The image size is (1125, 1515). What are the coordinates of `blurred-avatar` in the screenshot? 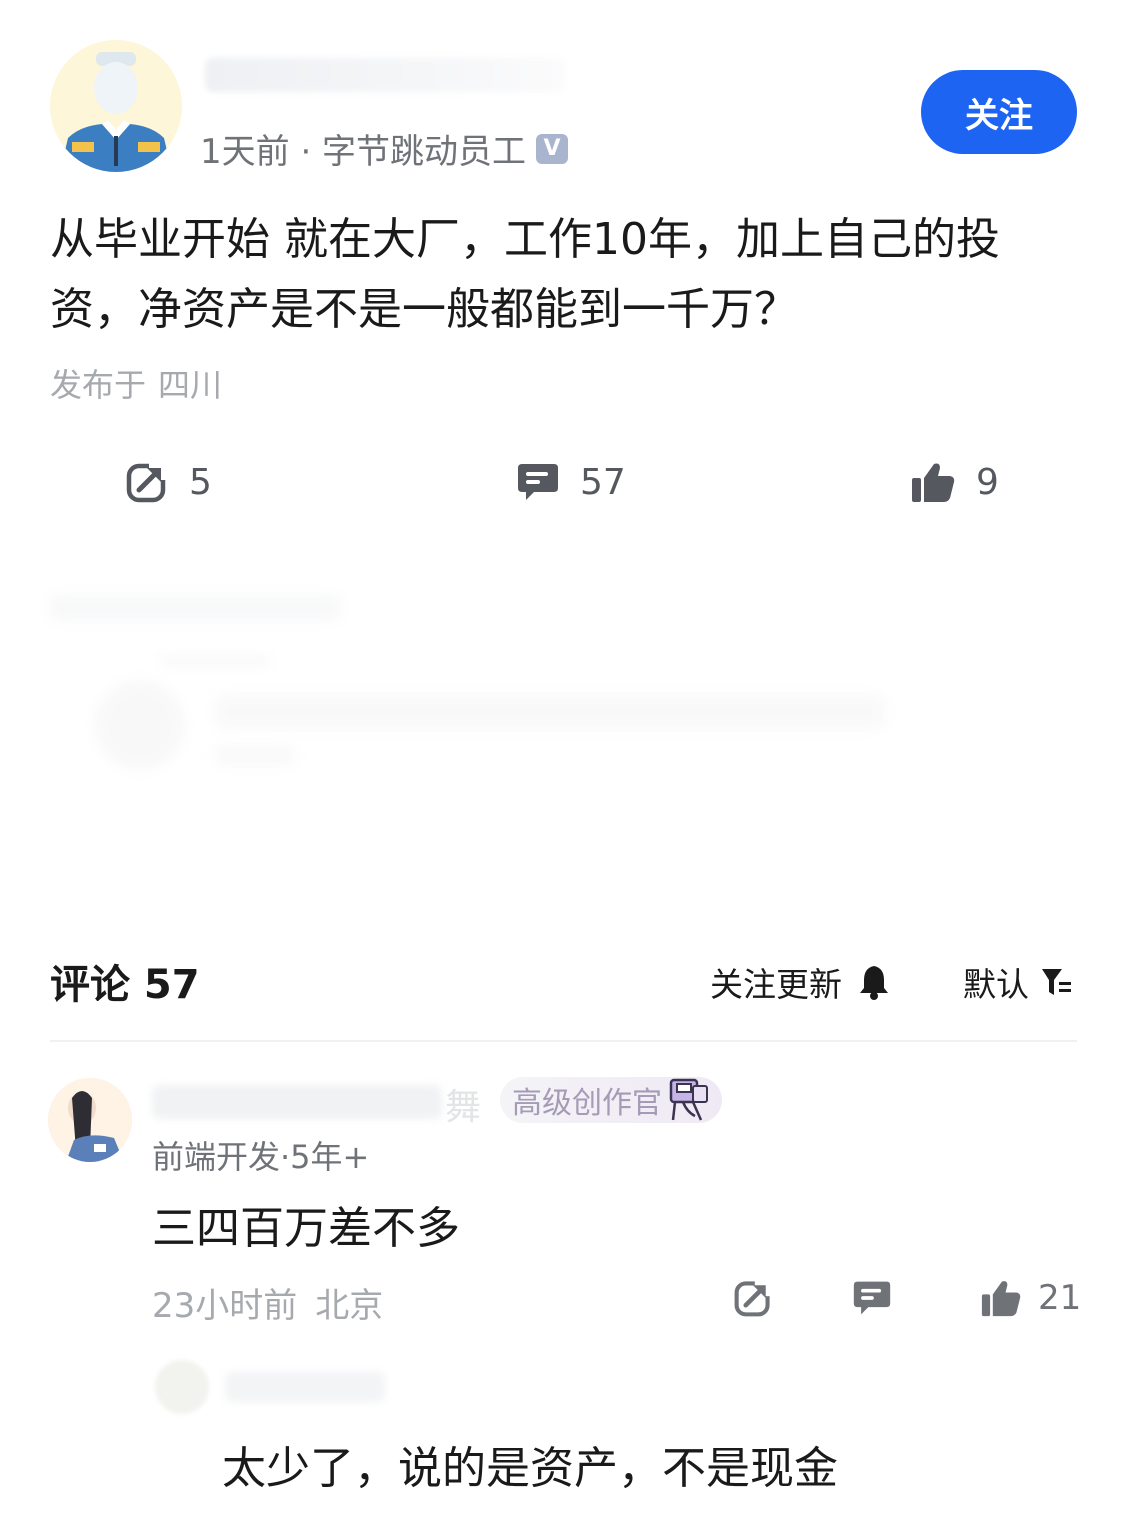 It's located at (140, 725).